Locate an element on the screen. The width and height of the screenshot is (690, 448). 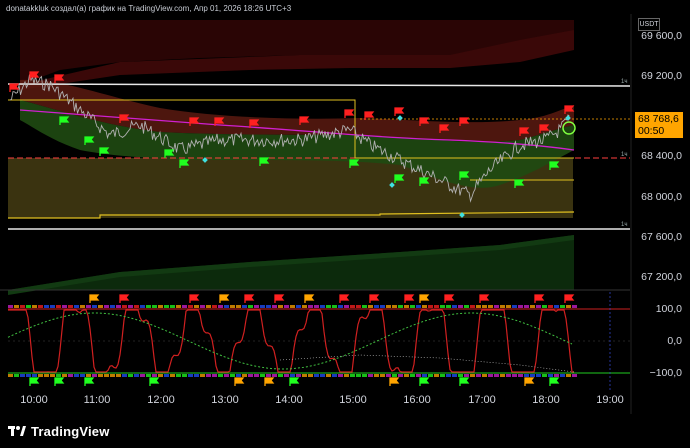
time-tick-1000: 10:00 is located at coordinates (34, 400).